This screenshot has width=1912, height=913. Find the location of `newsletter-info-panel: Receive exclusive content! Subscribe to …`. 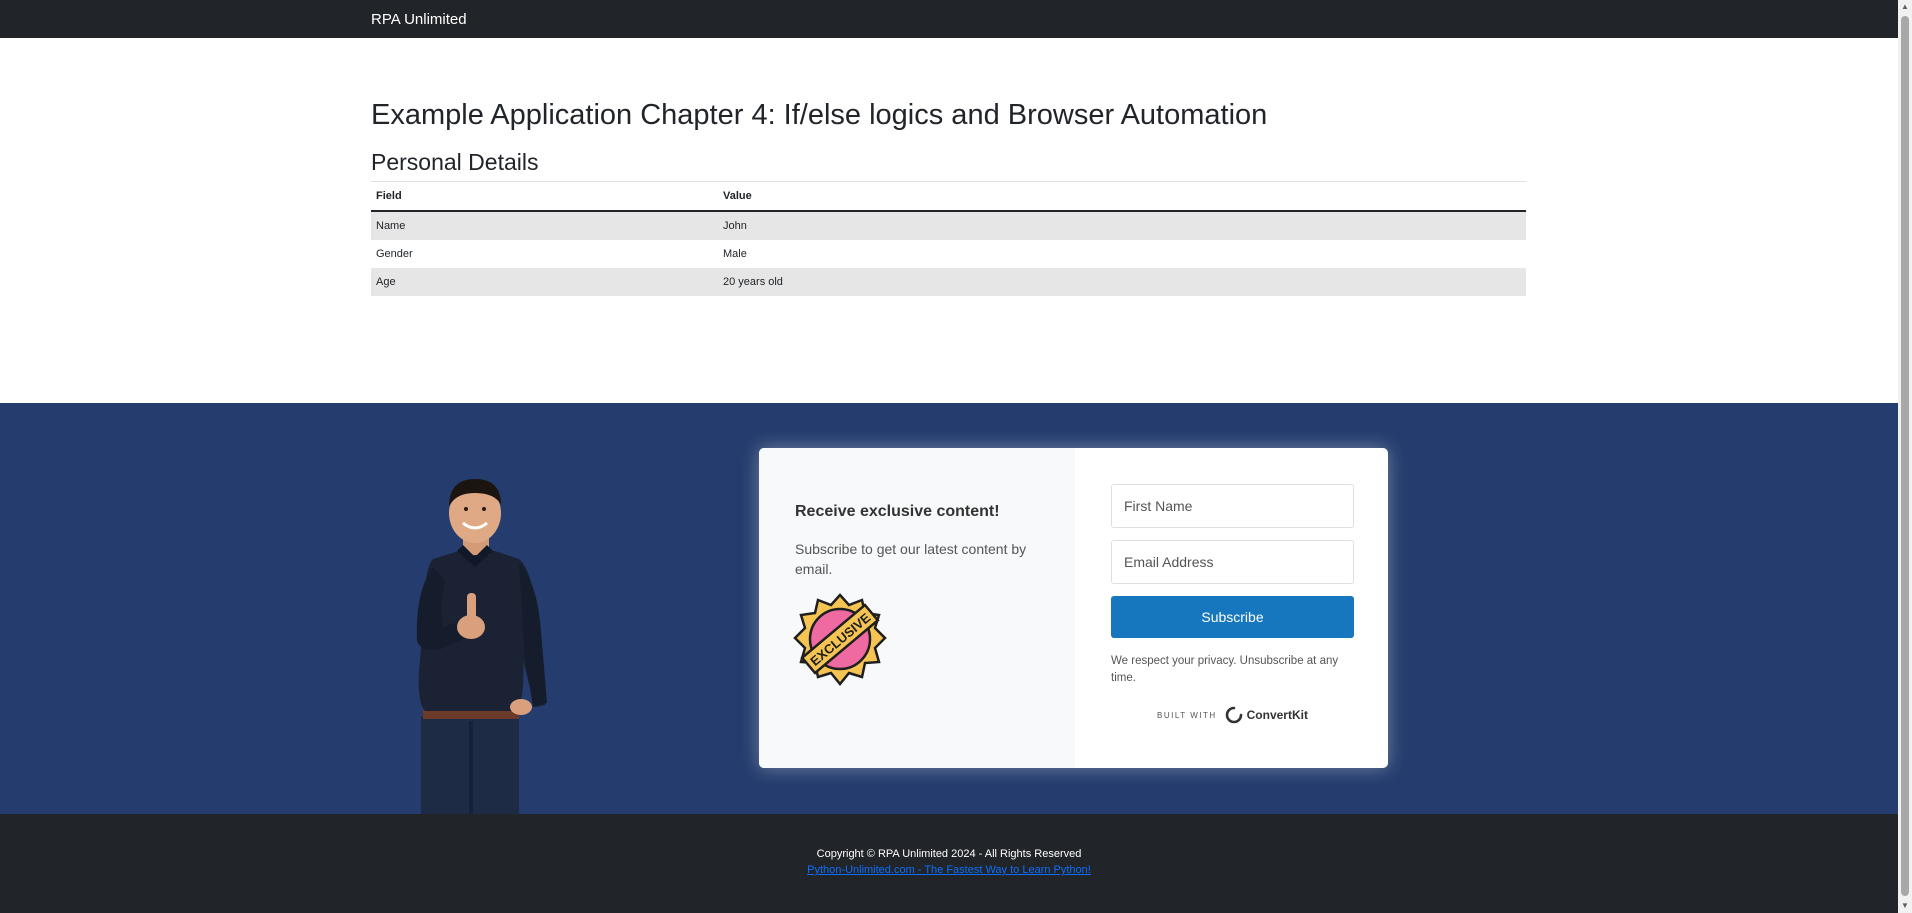

newsletter-info-panel: Receive exclusive content! Subscribe to … is located at coordinates (917, 608).